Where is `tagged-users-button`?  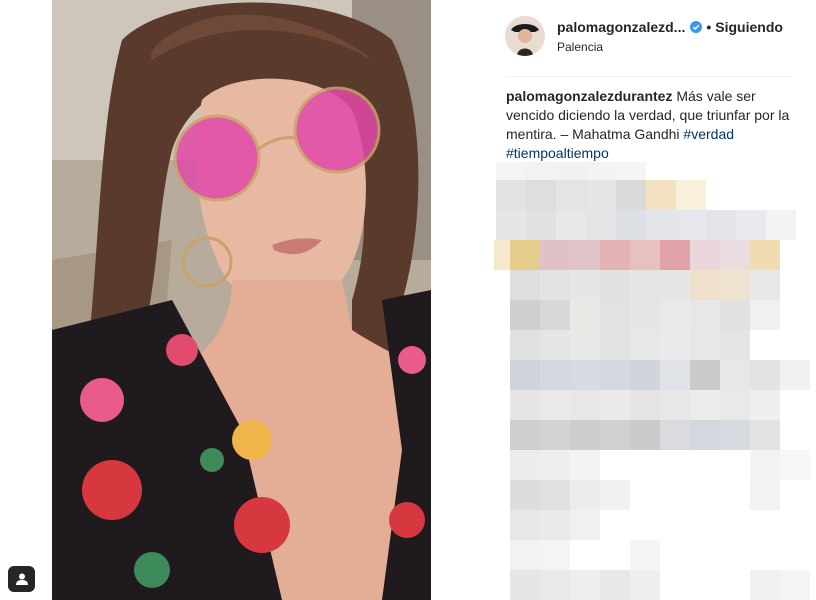 tagged-users-button is located at coordinates (21, 579).